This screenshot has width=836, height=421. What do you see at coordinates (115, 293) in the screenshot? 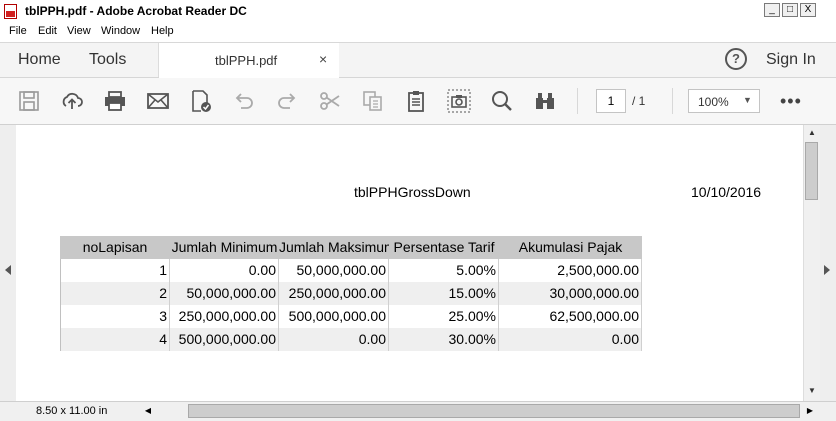
I see `table-cell: 2` at bounding box center [115, 293].